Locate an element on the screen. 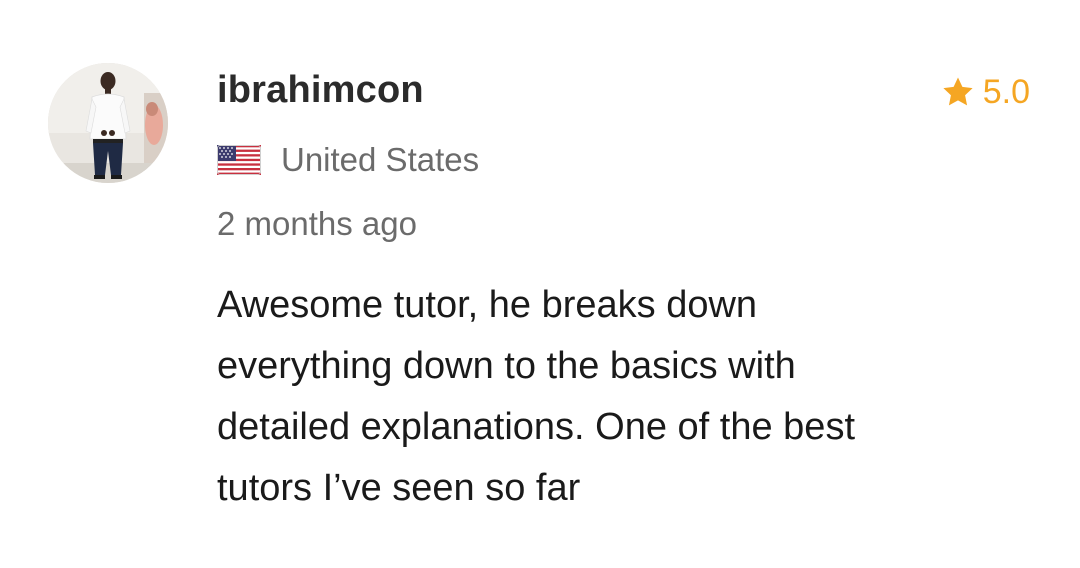 This screenshot has height=568, width=1080. country-name: United States is located at coordinates (380, 159).